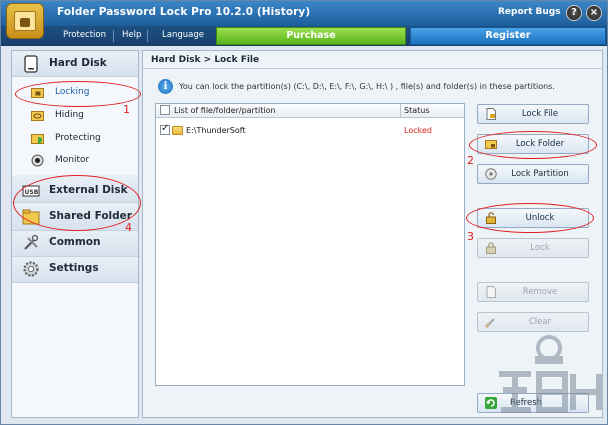  I want to click on annotation-number-4: 4, so click(128, 227).